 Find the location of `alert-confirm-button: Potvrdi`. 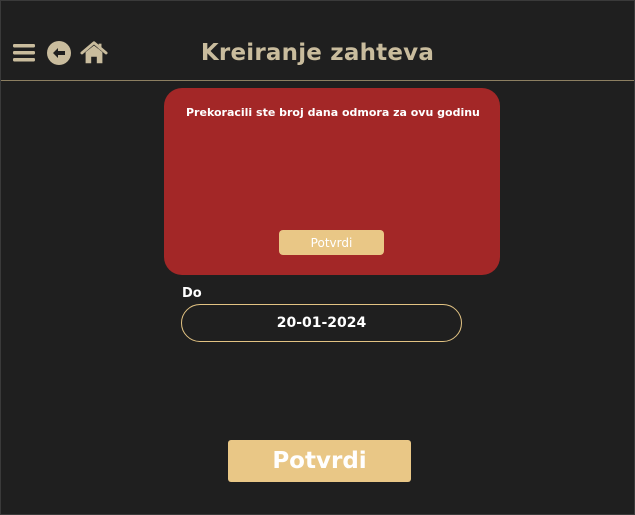

alert-confirm-button: Potvrdi is located at coordinates (331, 242).